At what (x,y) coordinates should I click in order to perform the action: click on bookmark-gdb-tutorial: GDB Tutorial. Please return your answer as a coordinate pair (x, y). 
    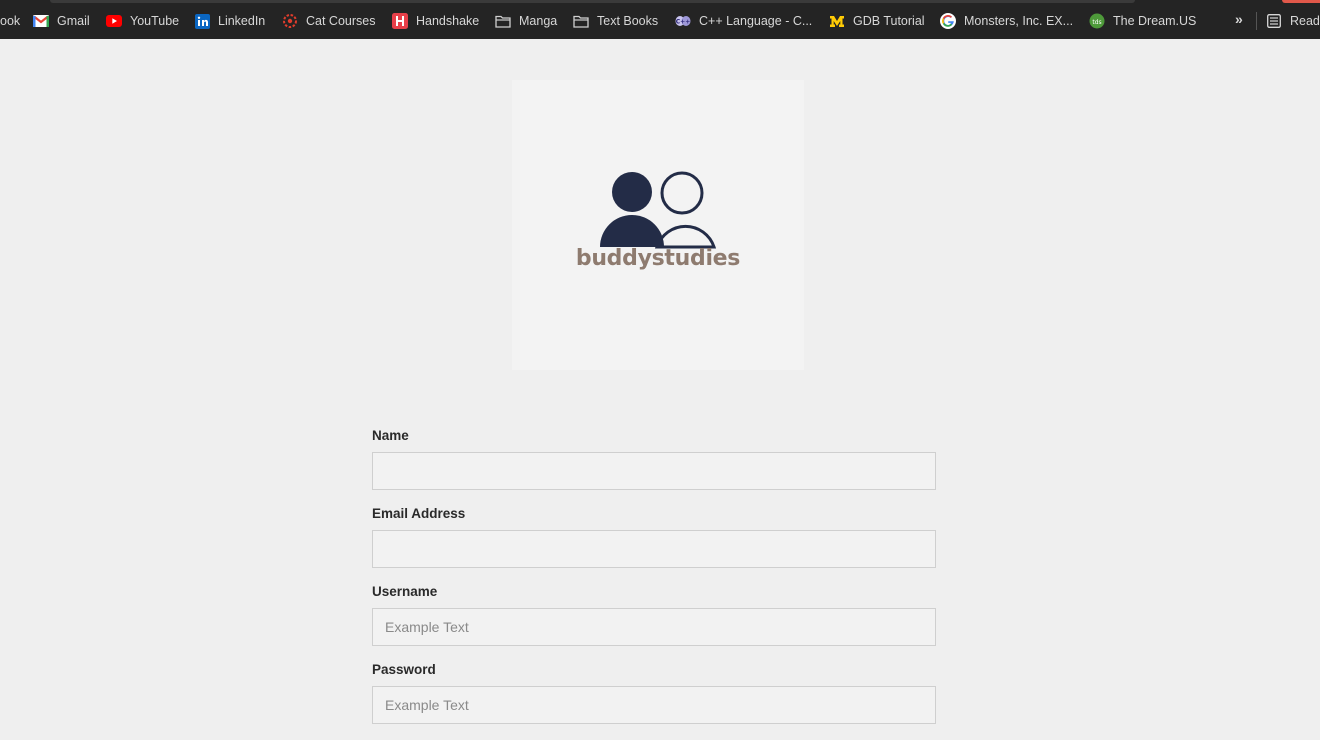
    Looking at the image, I should click on (877, 21).